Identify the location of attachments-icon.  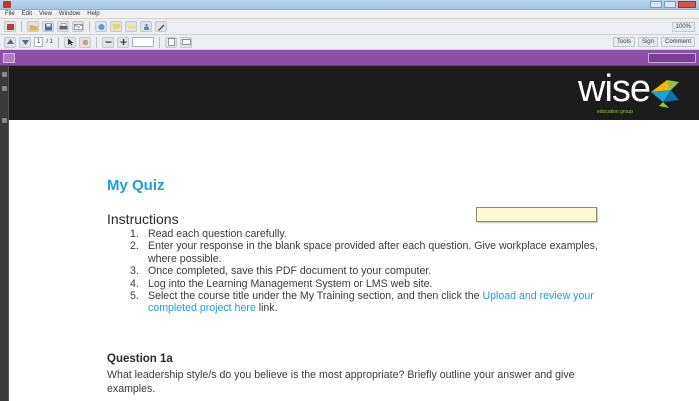
(4, 88).